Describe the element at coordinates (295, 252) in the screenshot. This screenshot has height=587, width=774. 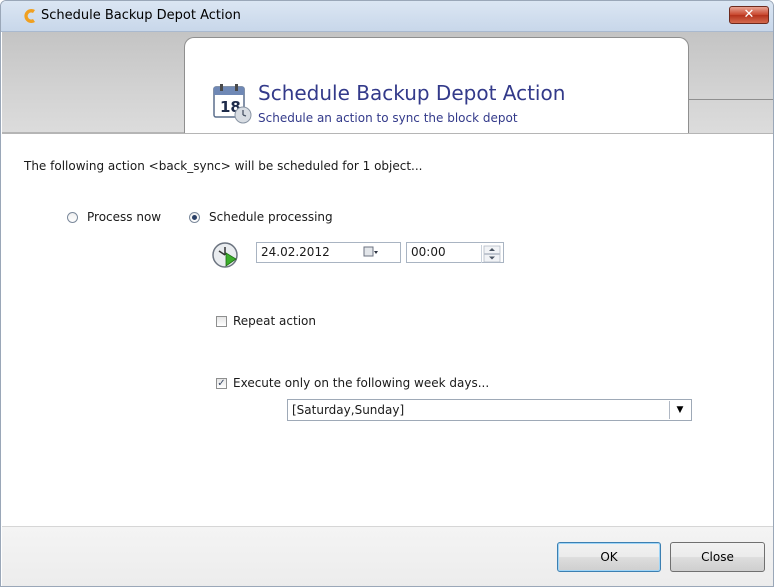
I see `date-value: 24.02.2012` at that location.